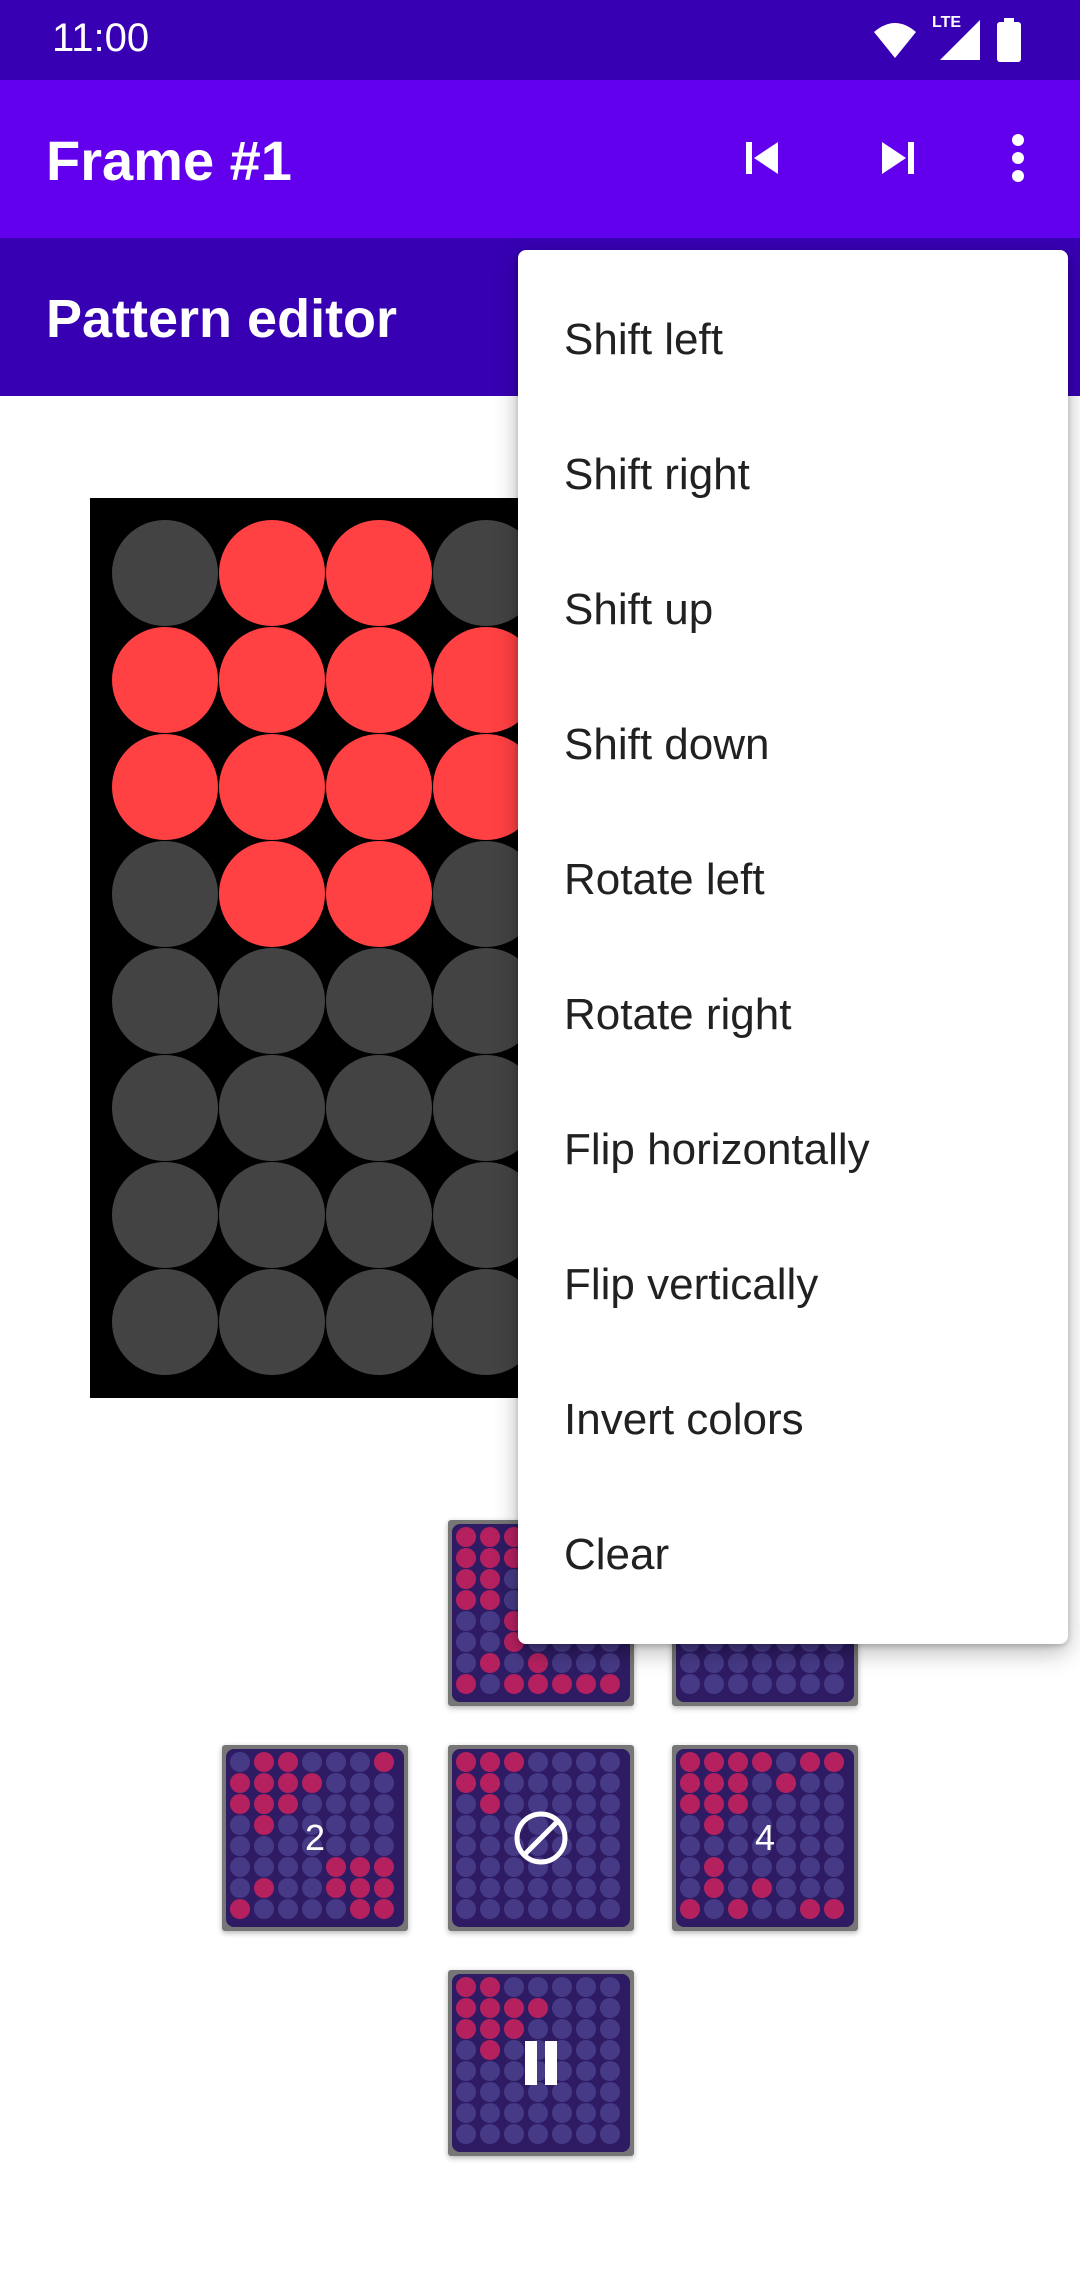 Image resolution: width=1080 pixels, height=2280 pixels. I want to click on menu-item-rotate-left: Rotate left, so click(793, 879).